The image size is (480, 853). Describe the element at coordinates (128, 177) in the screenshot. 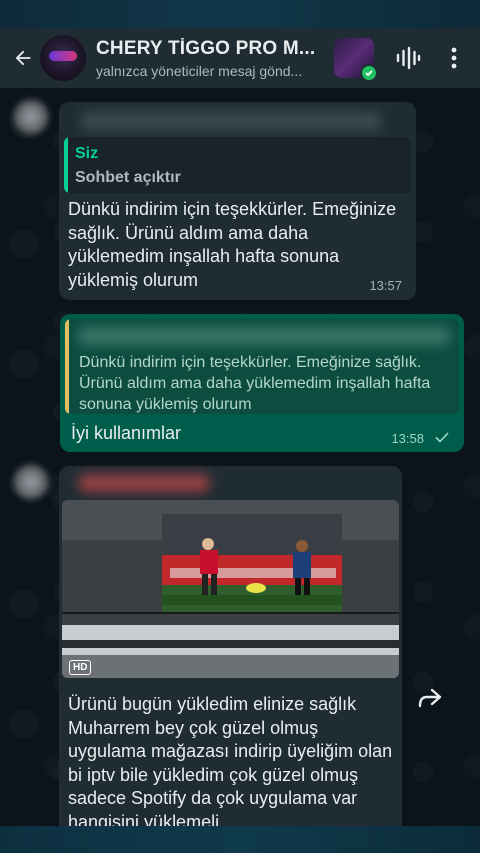

I see `quoted-text: Sohbet açıktır` at that location.